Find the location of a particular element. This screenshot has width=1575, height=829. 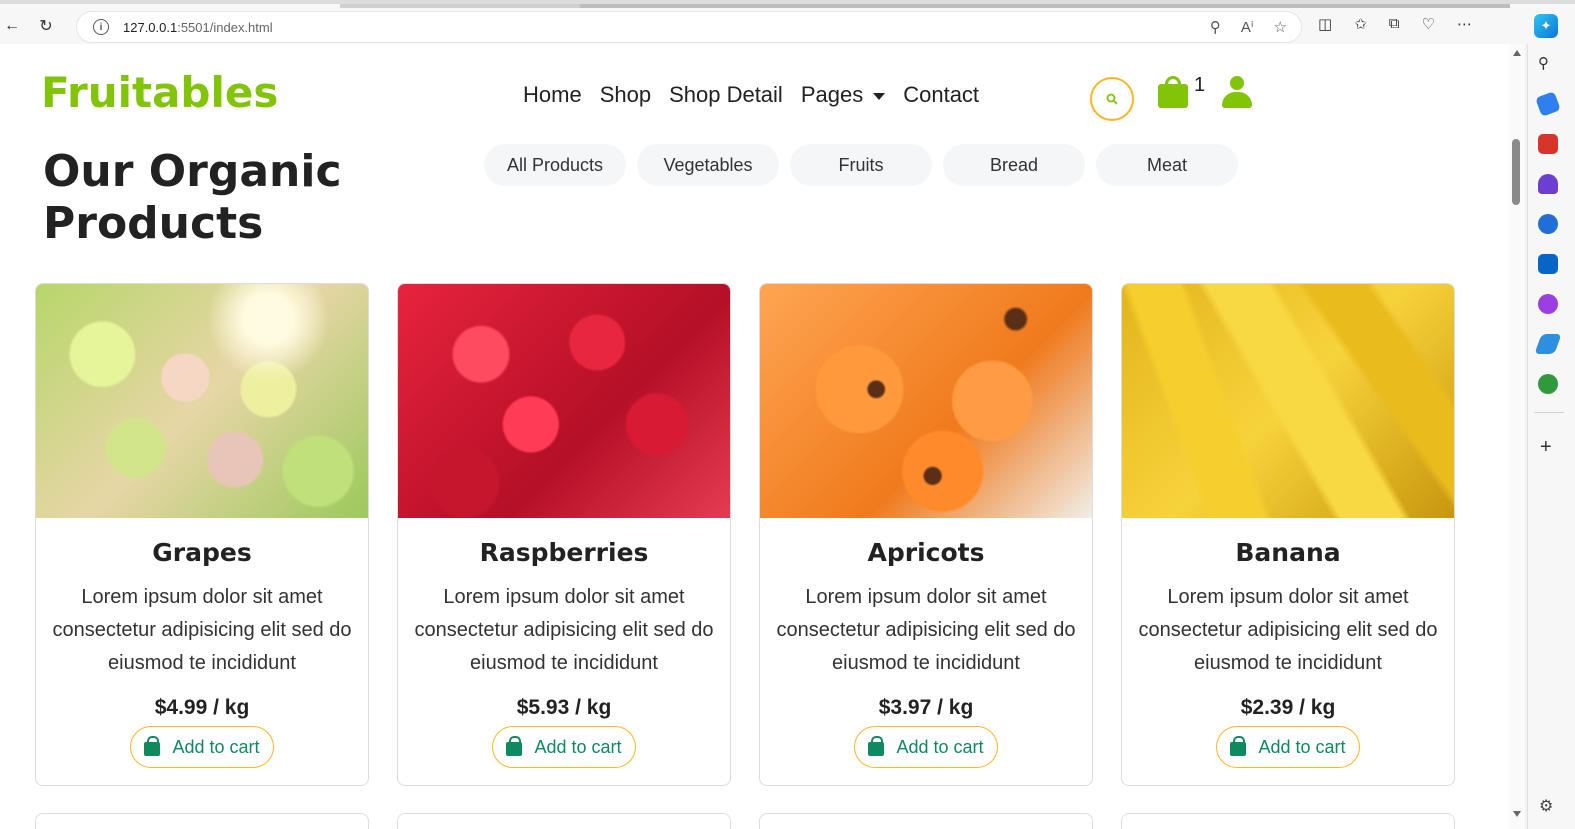

back-icon: ← is located at coordinates (12, 26).